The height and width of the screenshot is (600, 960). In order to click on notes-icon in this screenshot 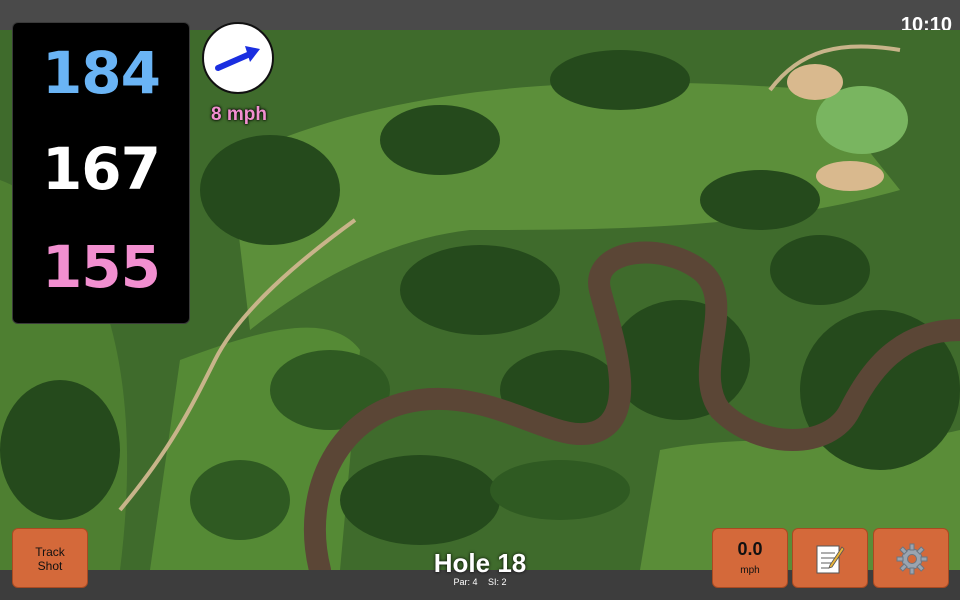, I will do `click(830, 559)`.